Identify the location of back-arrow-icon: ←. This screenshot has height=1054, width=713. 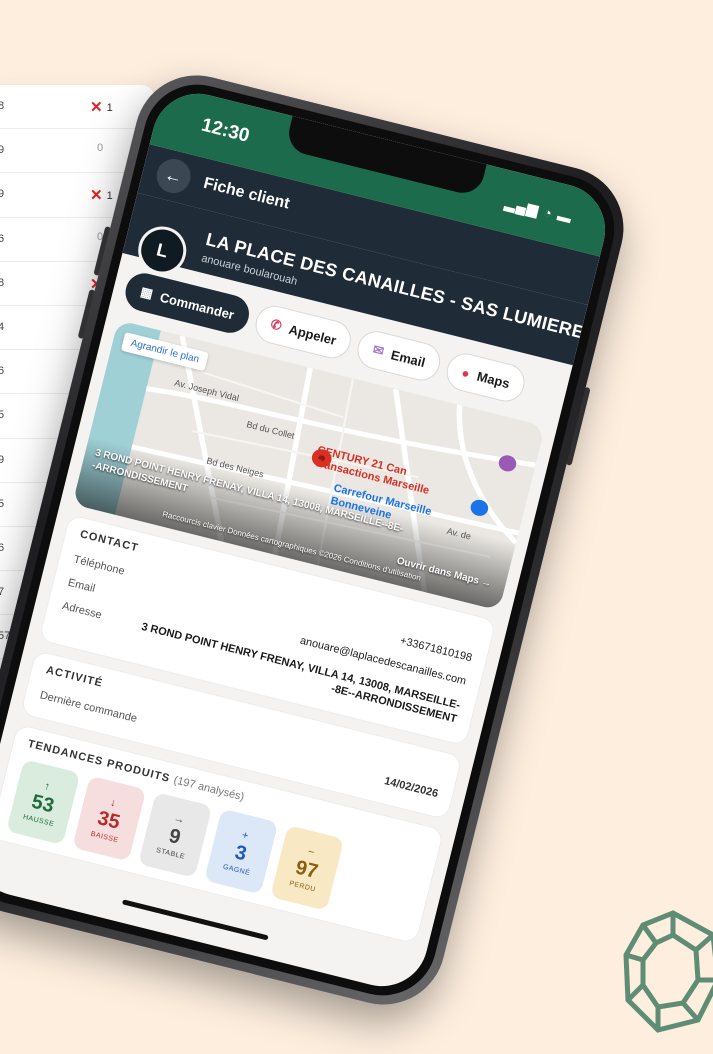
(173, 175).